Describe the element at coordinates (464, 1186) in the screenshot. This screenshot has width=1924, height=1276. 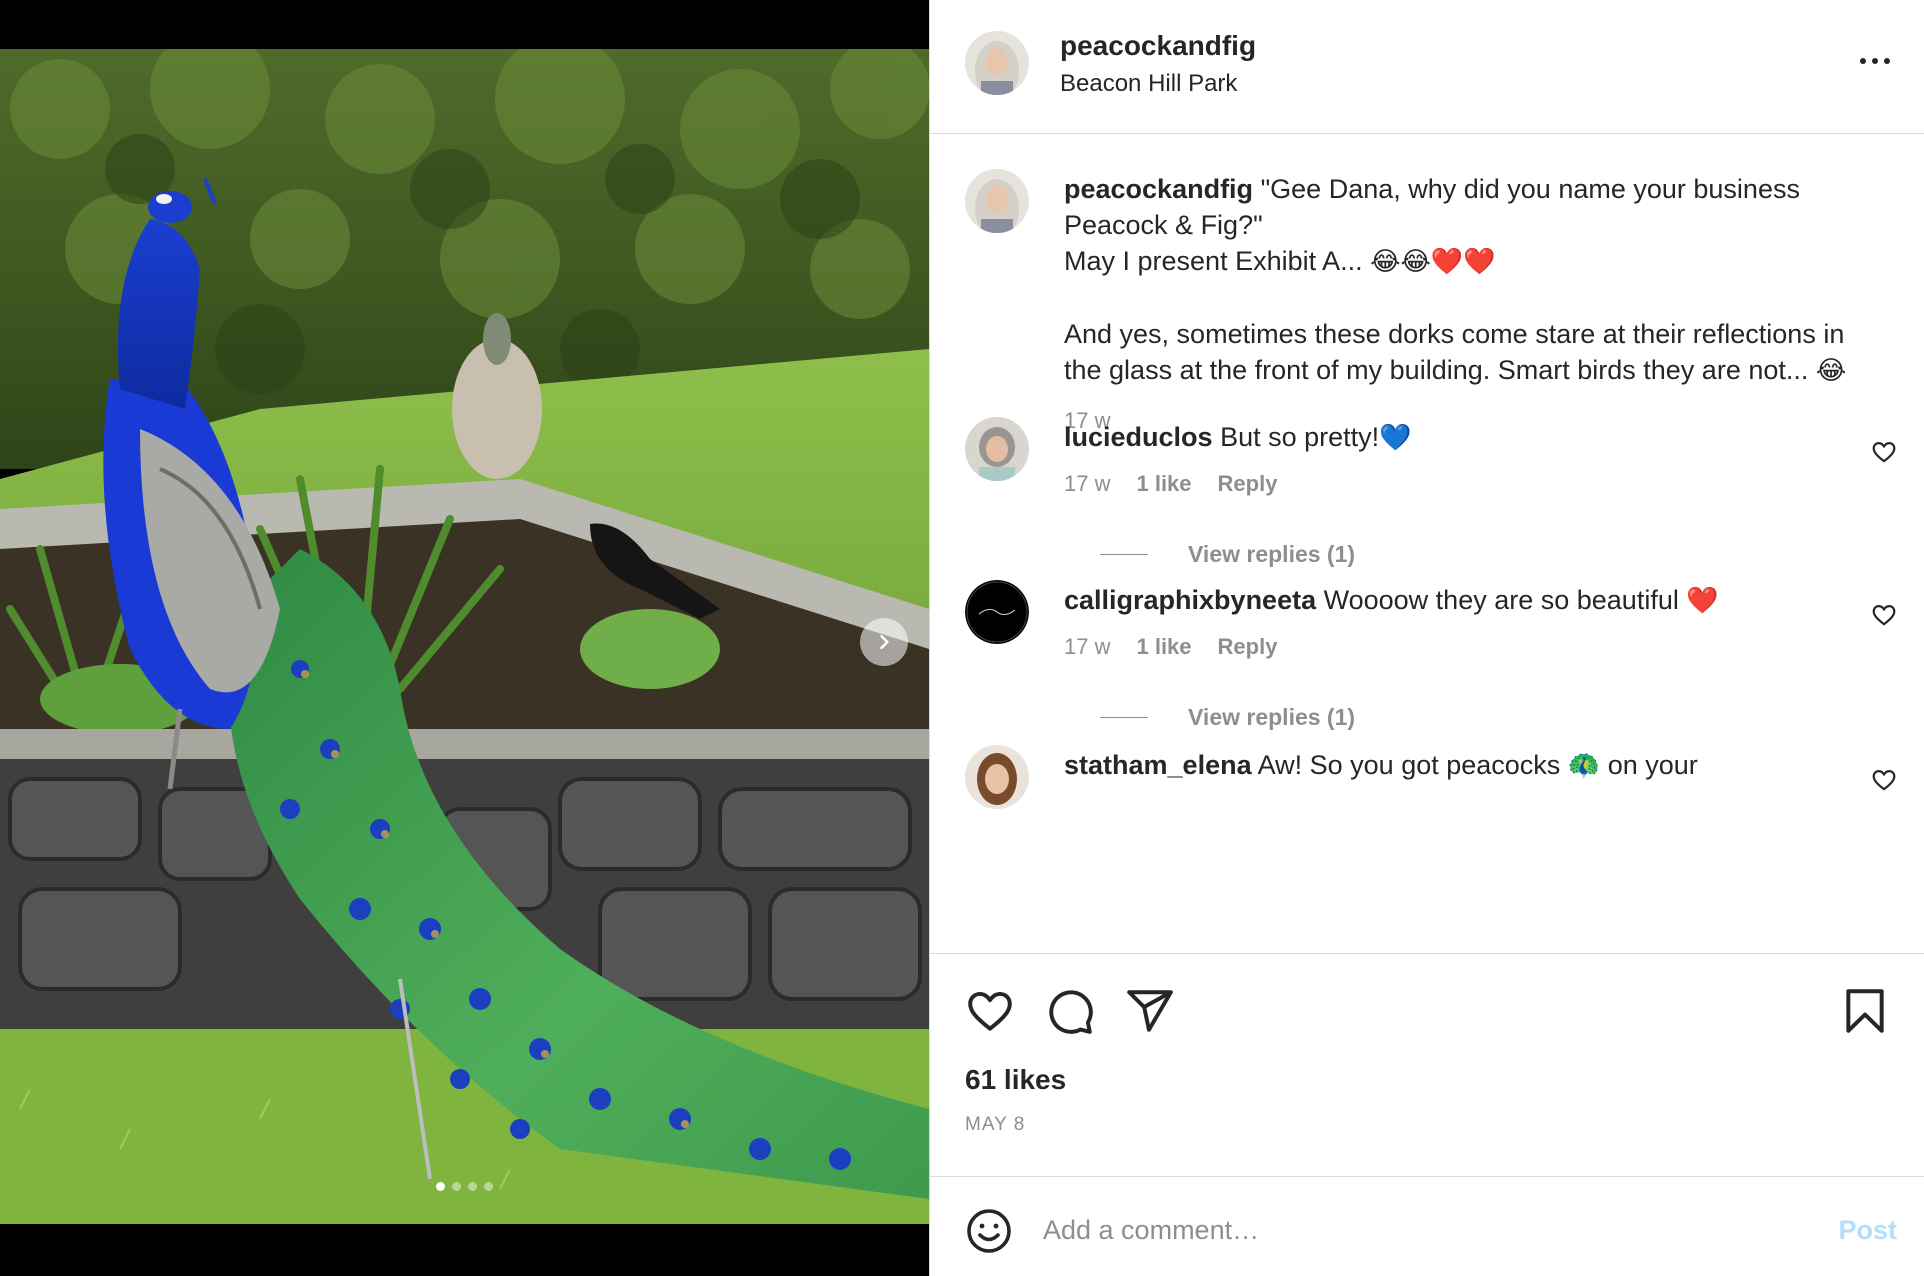
I see `carousel-dots` at that location.